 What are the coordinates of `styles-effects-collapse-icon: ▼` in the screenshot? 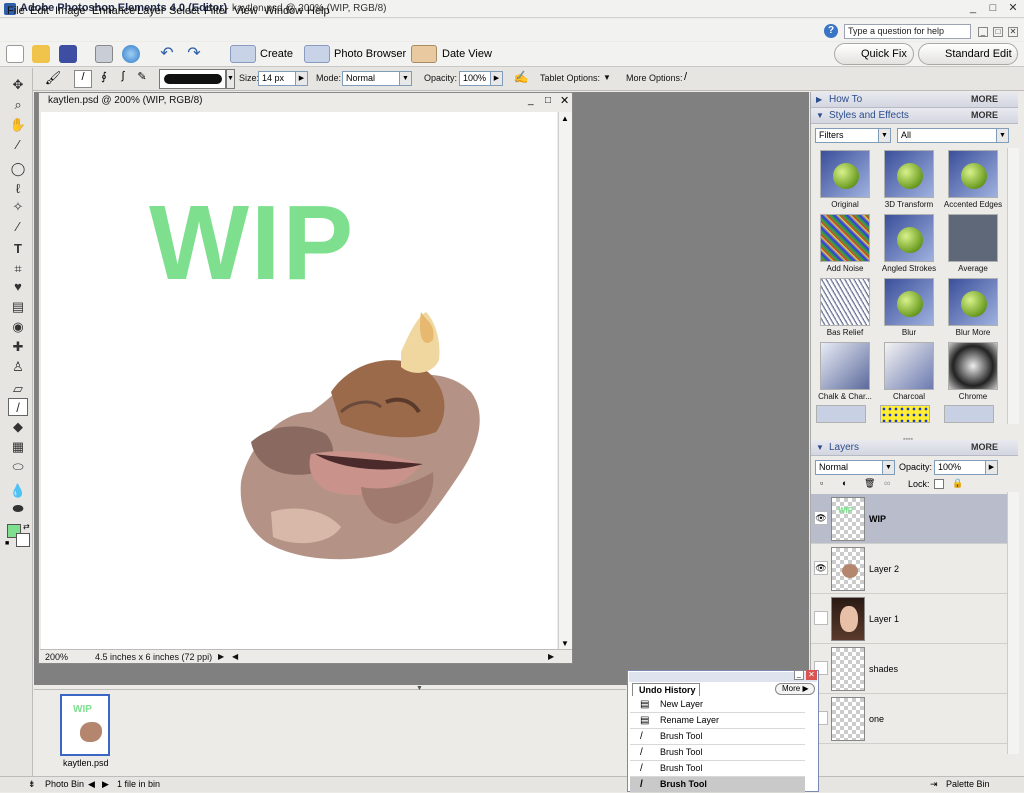 It's located at (820, 115).